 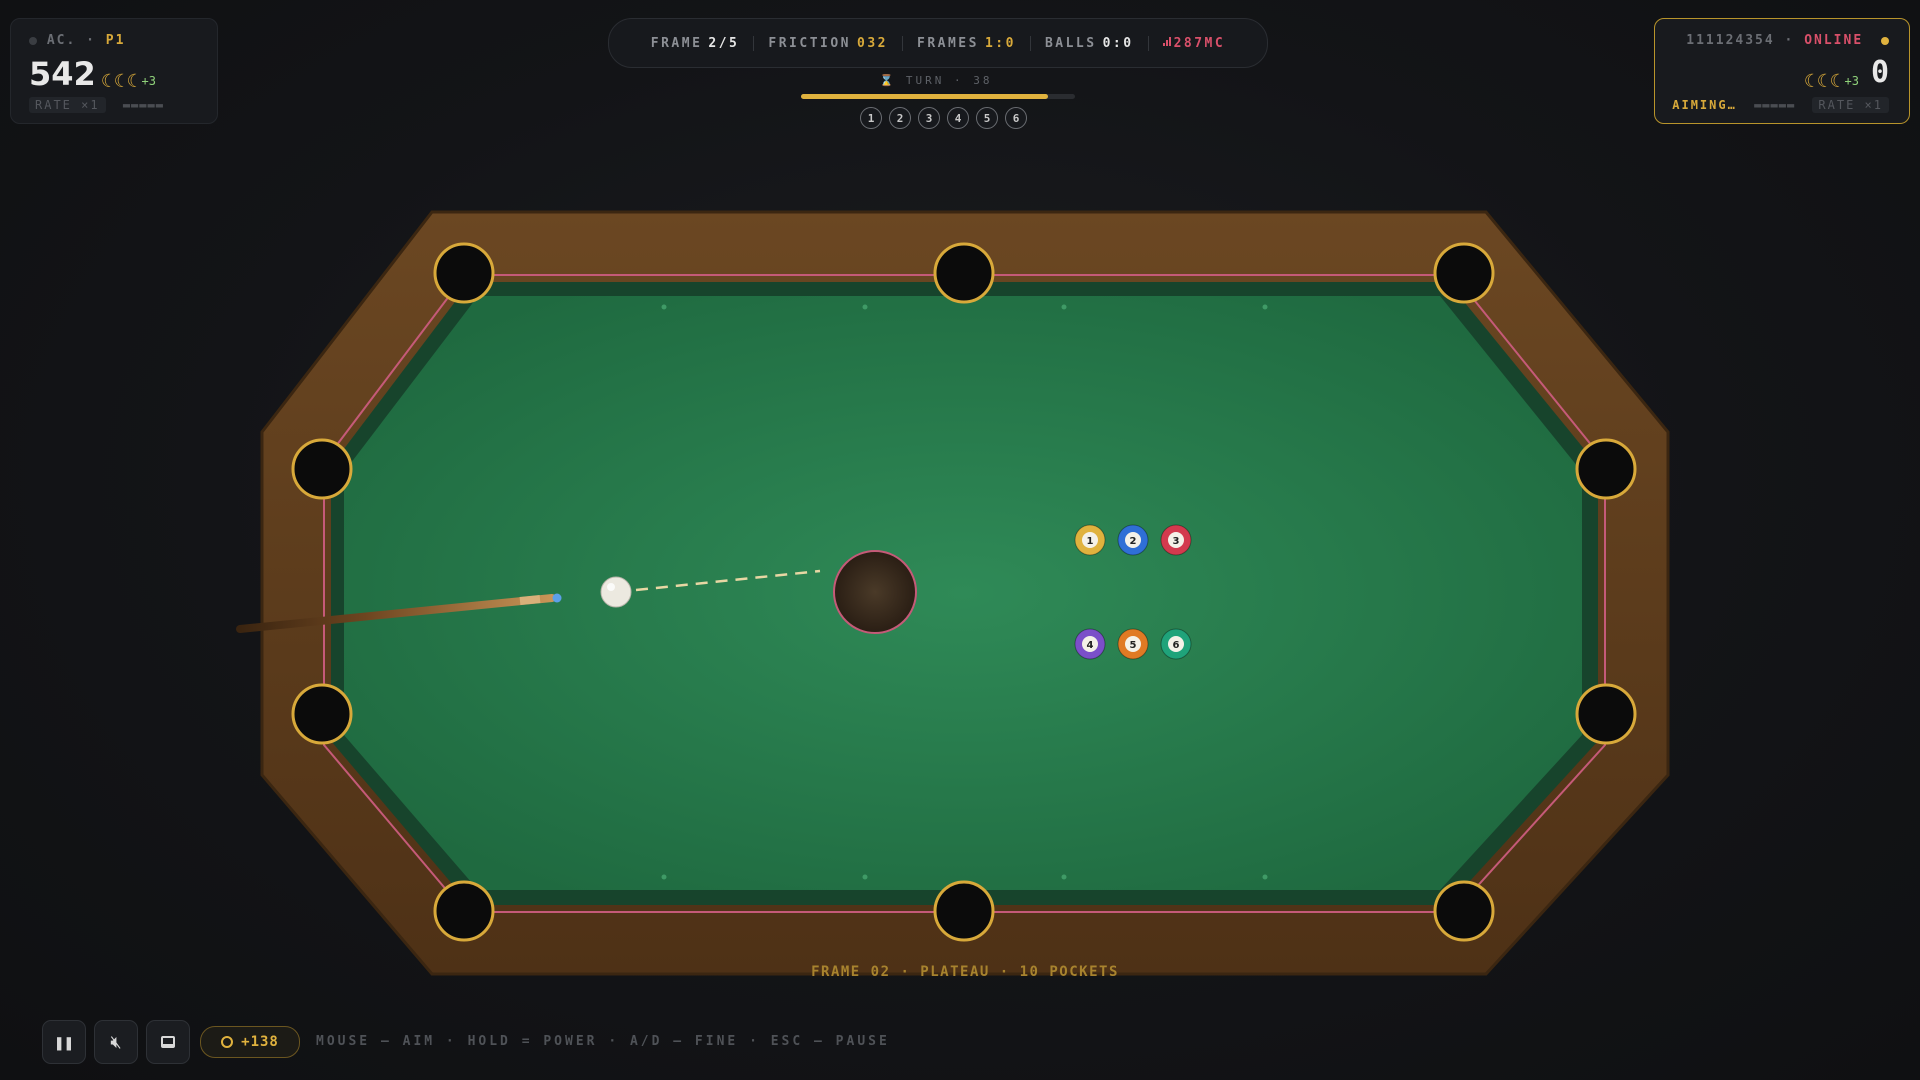 I want to click on object-ball-1: 1, so click(x=1090, y=540).